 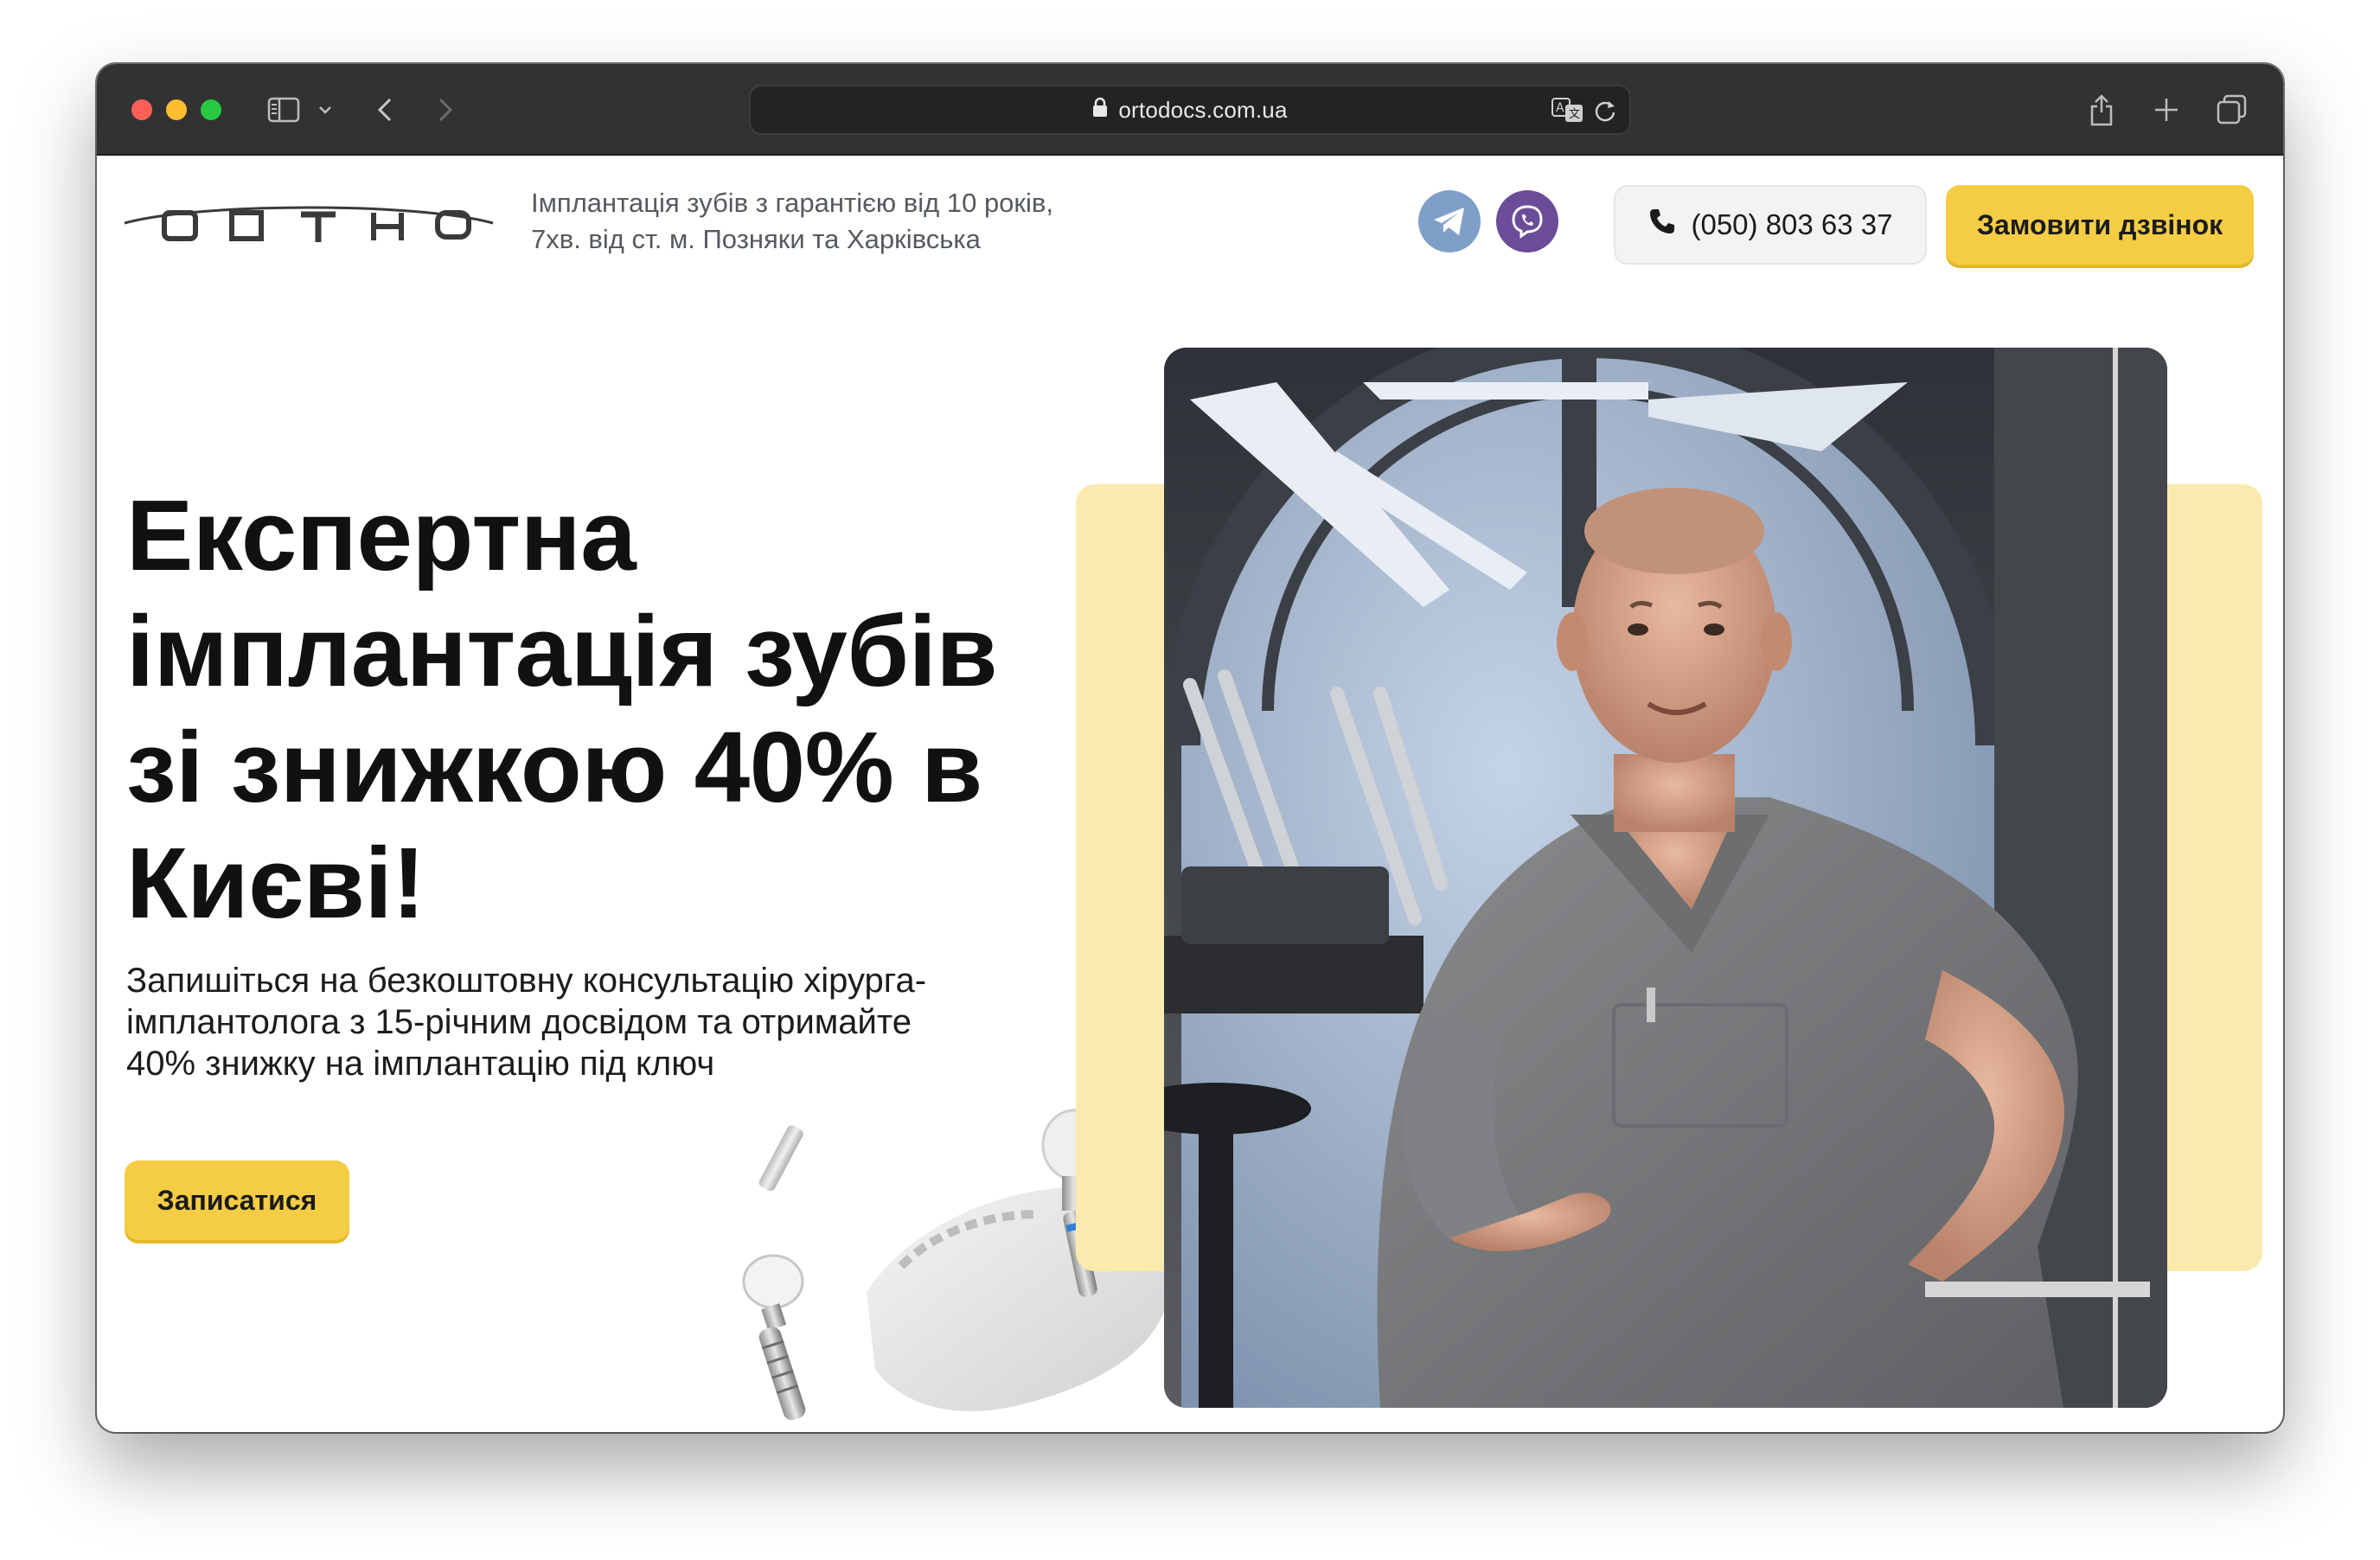 What do you see at coordinates (562, 651) in the screenshot?
I see `headline-line: імплантація зубів` at bounding box center [562, 651].